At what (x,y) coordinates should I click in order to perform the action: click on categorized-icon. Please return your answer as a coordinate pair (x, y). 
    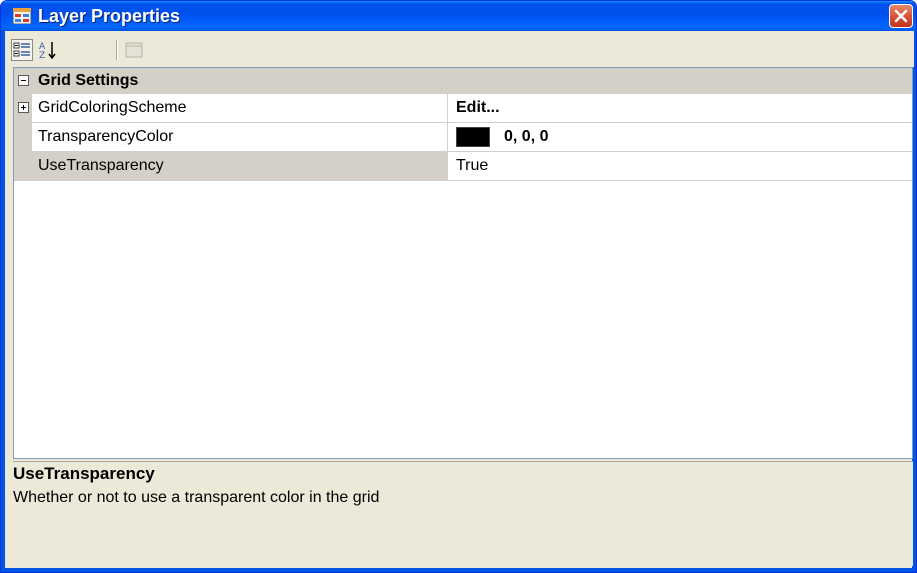
    Looking at the image, I should click on (21, 49).